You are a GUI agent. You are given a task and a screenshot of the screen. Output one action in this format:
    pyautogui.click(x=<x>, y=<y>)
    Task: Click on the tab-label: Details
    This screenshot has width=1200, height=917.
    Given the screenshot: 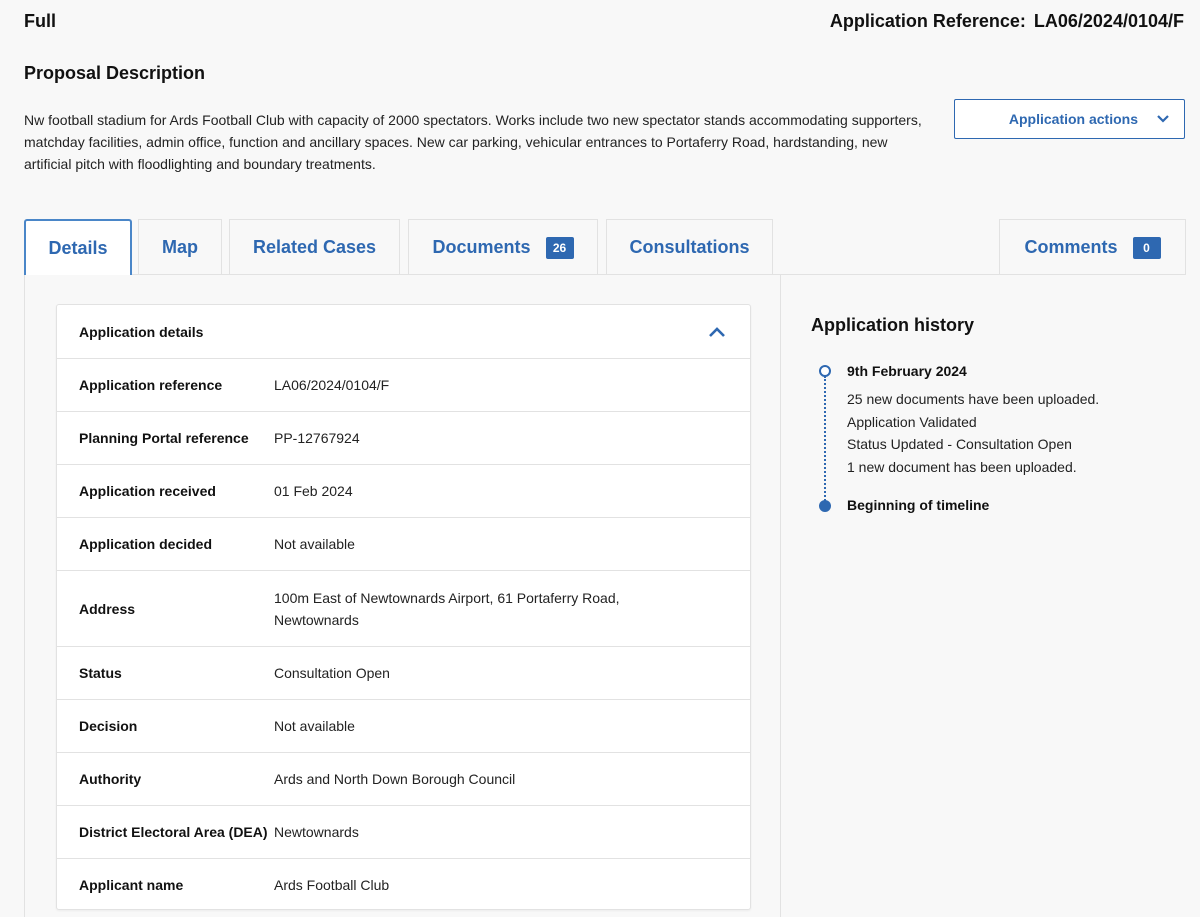 What is the action you would take?
    pyautogui.click(x=78, y=247)
    